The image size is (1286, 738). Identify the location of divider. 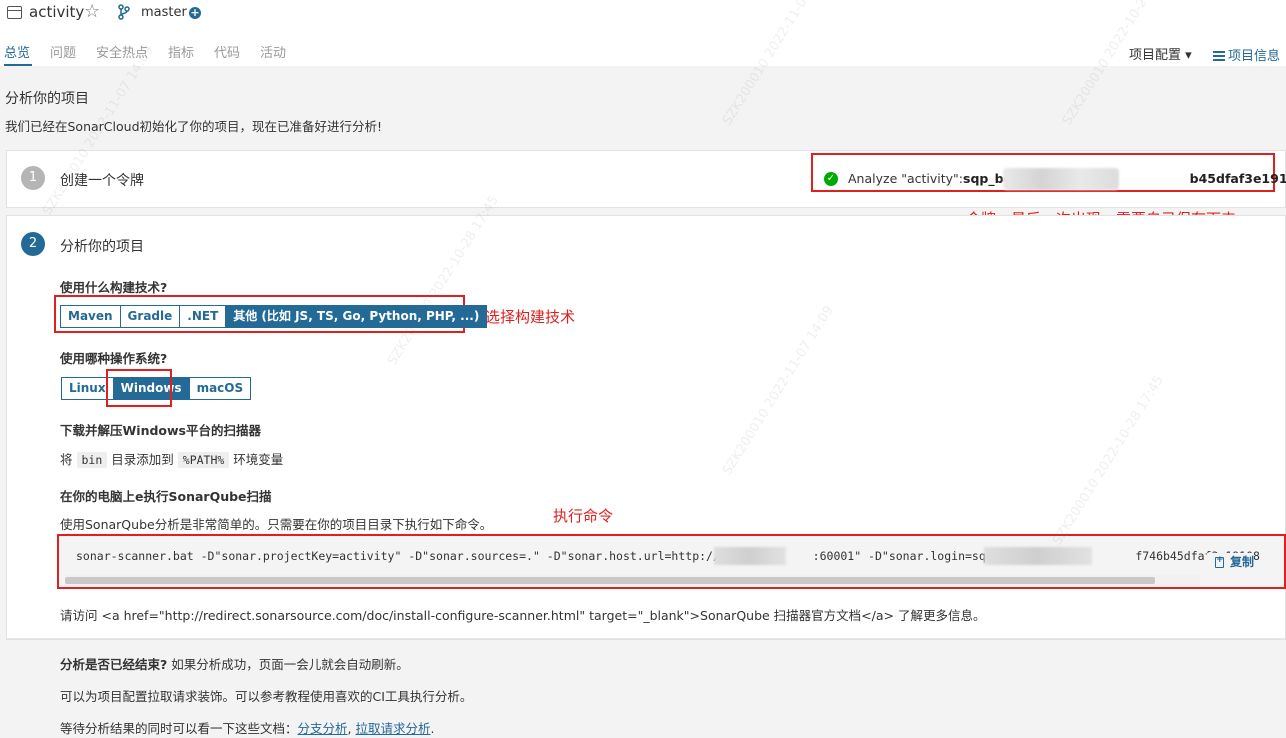
(646, 638).